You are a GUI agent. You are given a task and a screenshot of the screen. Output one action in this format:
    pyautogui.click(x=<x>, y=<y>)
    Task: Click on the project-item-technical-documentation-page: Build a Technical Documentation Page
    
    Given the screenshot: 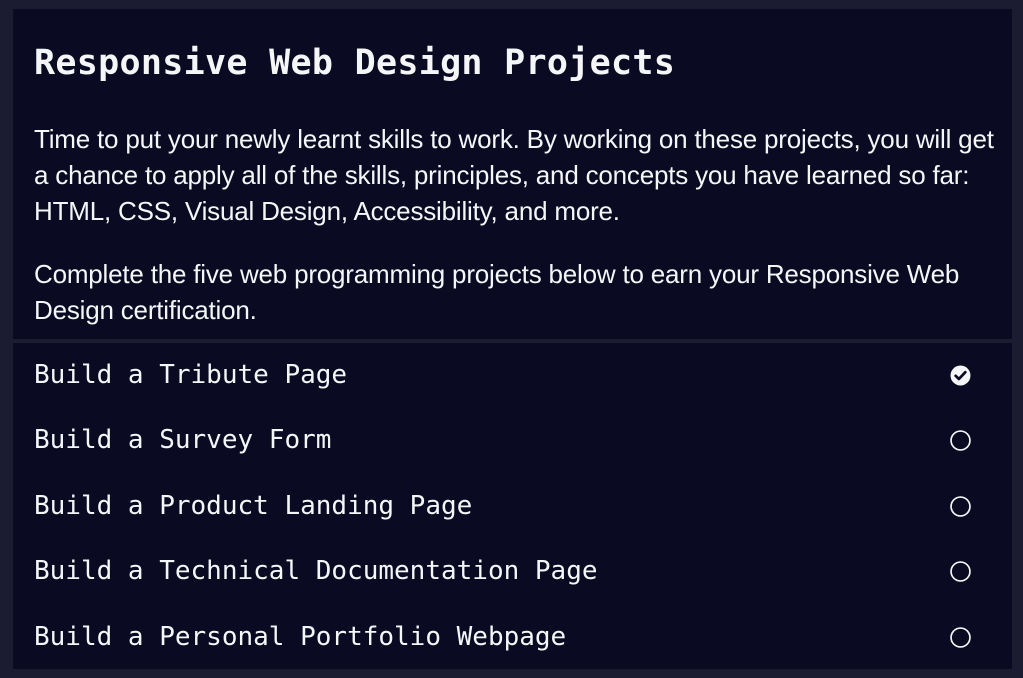 What is the action you would take?
    pyautogui.click(x=512, y=571)
    